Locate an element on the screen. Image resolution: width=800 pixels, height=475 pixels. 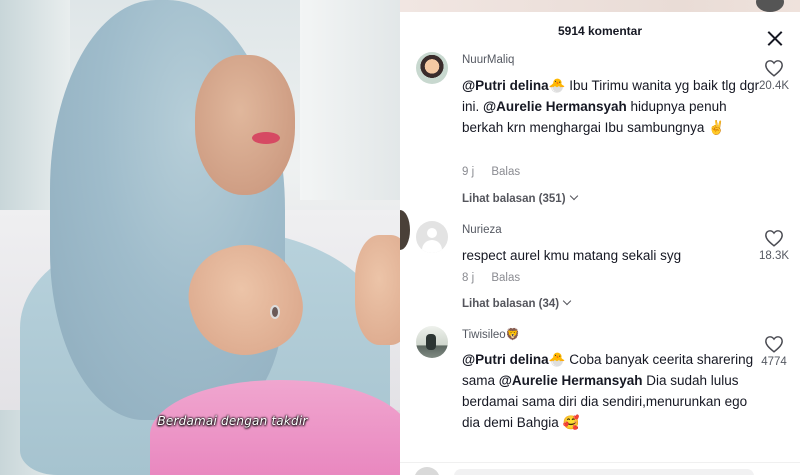
like-count: 4774 is located at coordinates (774, 362).